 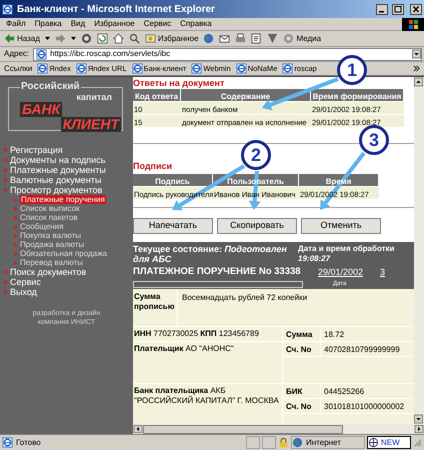 I want to click on stop-icon, so click(x=86, y=38).